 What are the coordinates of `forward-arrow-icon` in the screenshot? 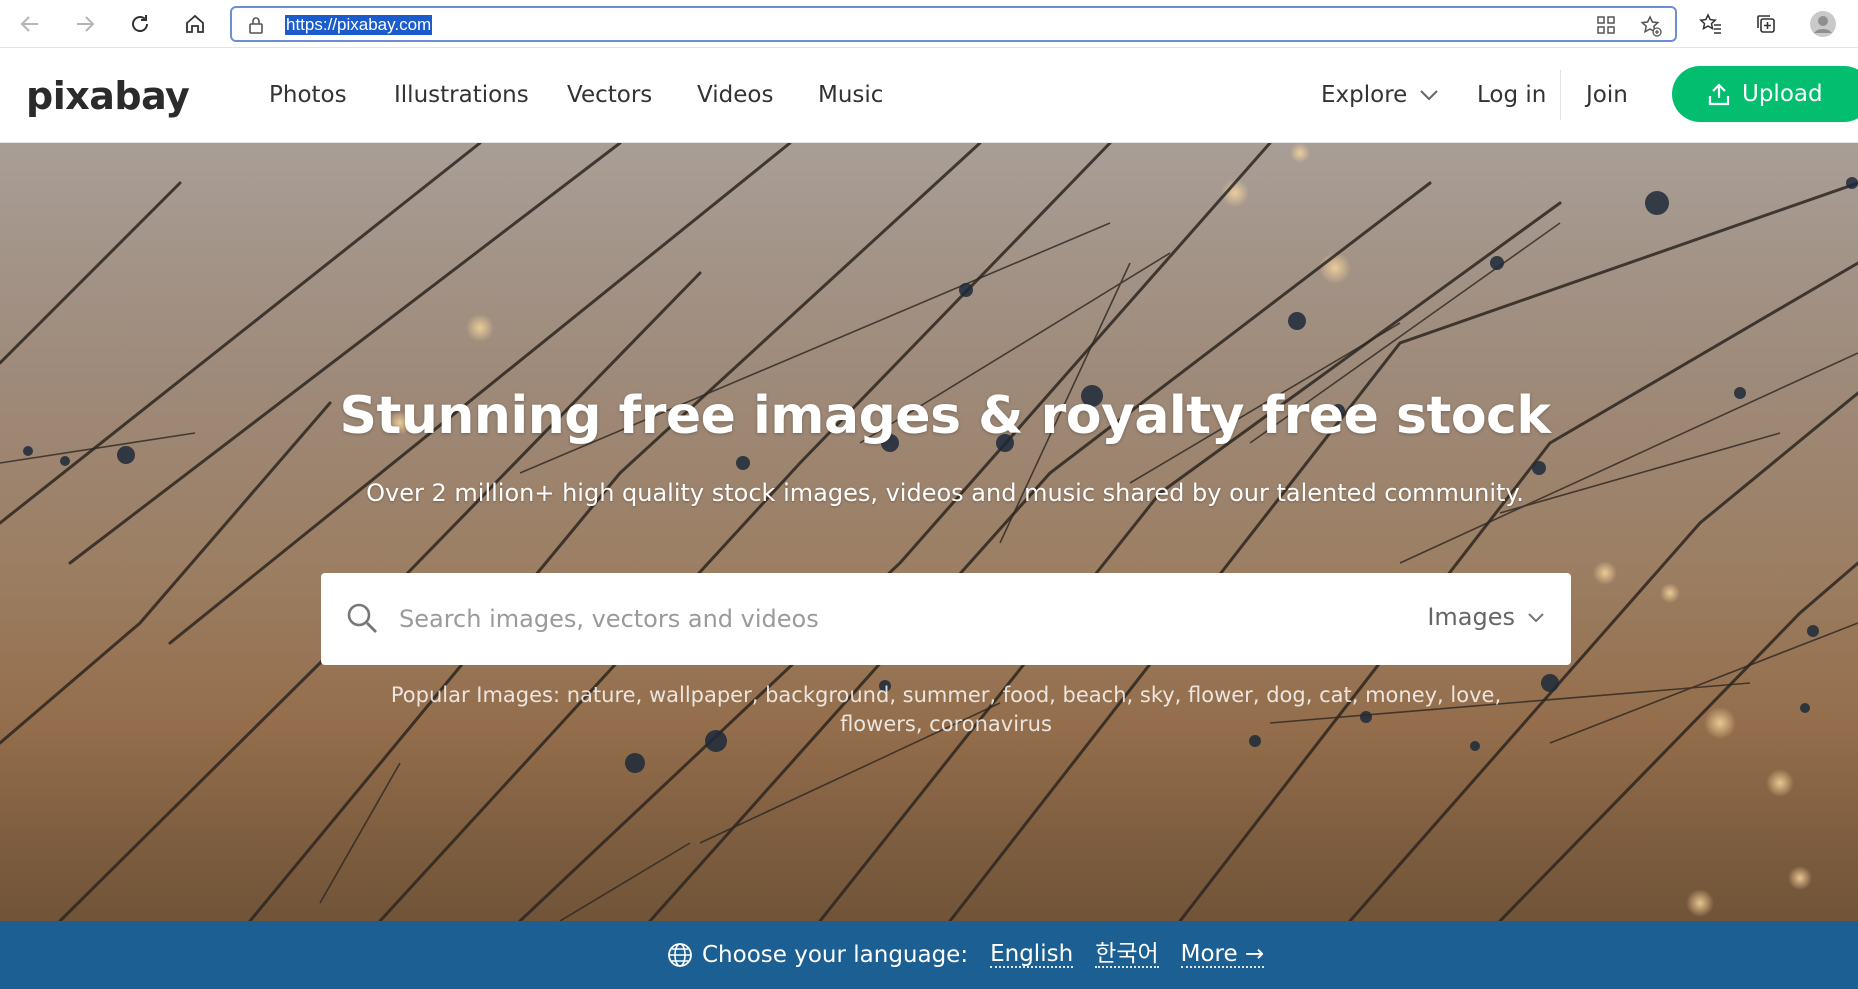 It's located at (86, 24).